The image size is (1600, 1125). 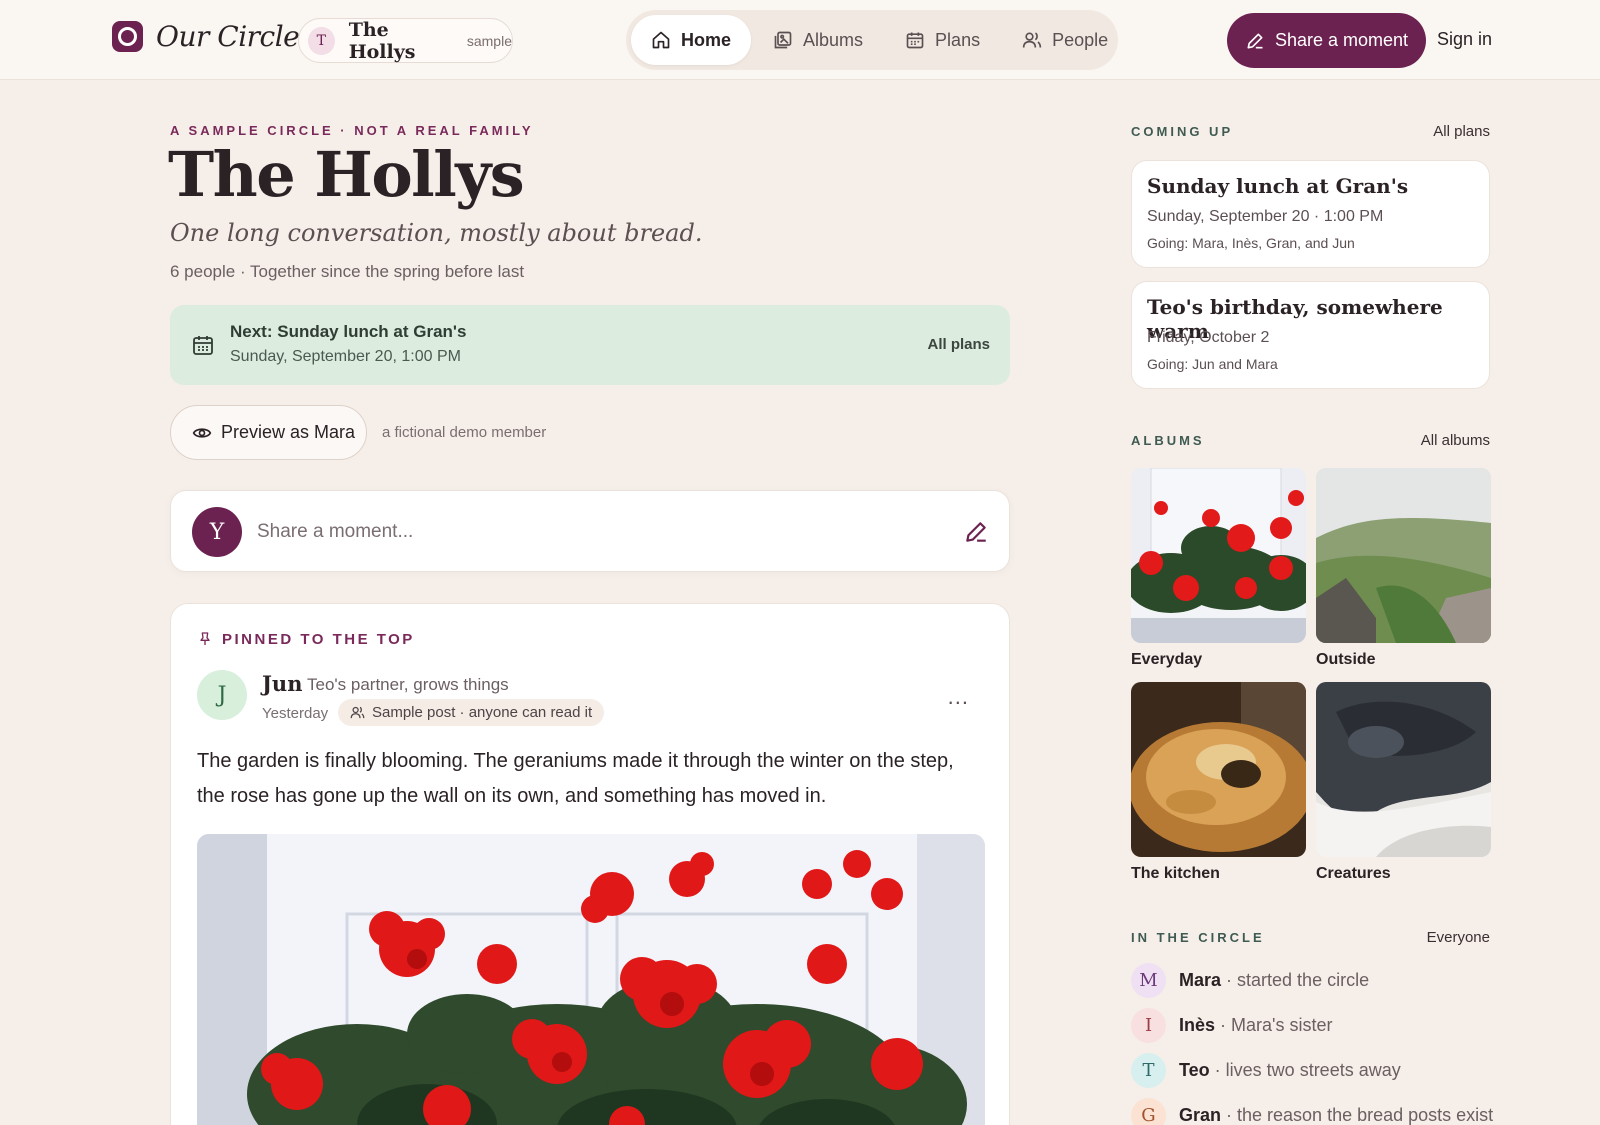 I want to click on nav-people: People, so click(x=1065, y=40).